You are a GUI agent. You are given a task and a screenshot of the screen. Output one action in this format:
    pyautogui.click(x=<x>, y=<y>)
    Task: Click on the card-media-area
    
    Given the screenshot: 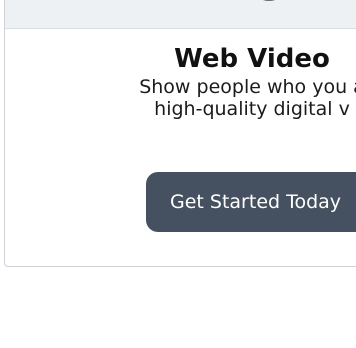 What is the action you would take?
    pyautogui.click(x=180, y=14)
    